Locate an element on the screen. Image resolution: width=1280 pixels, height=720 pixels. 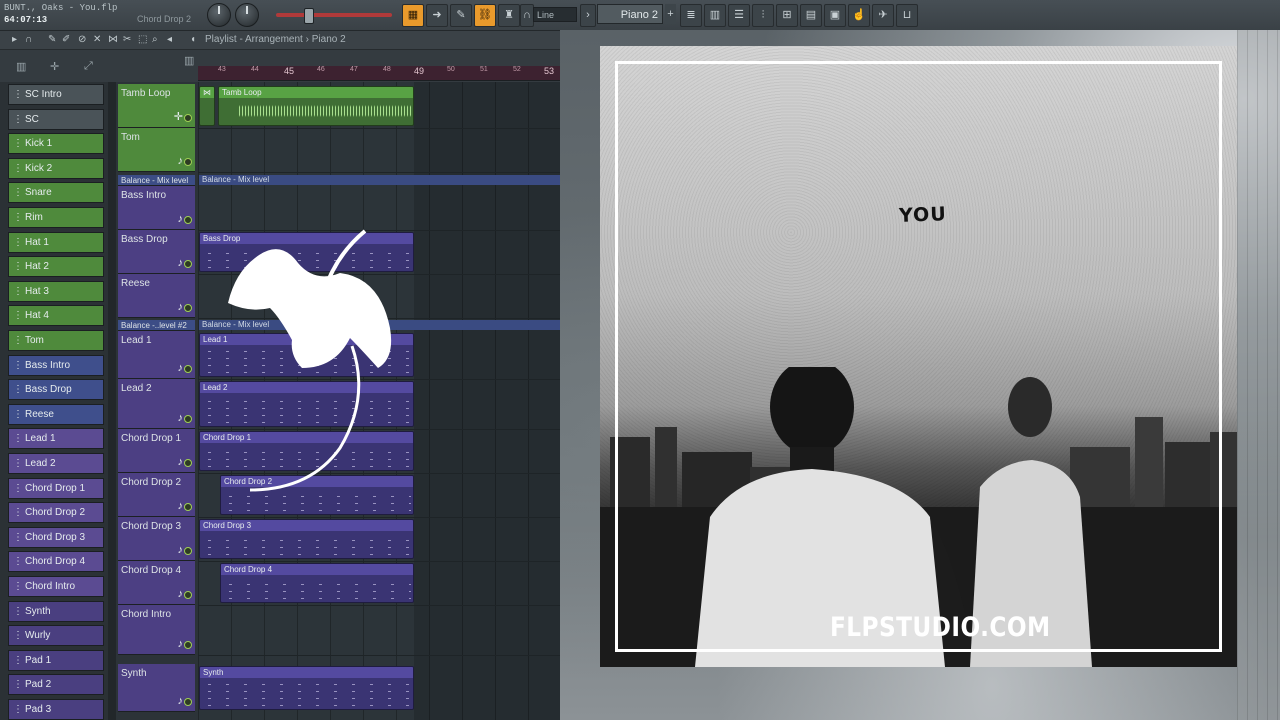
clip-chord-drop-3: Chord Drop 3 is located at coordinates (306, 539).